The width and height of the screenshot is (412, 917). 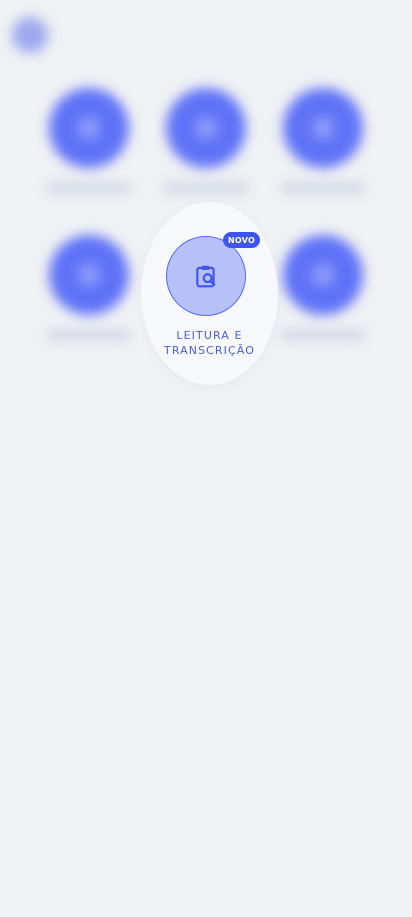 What do you see at coordinates (89, 335) in the screenshot?
I see `menu-item-4-label` at bounding box center [89, 335].